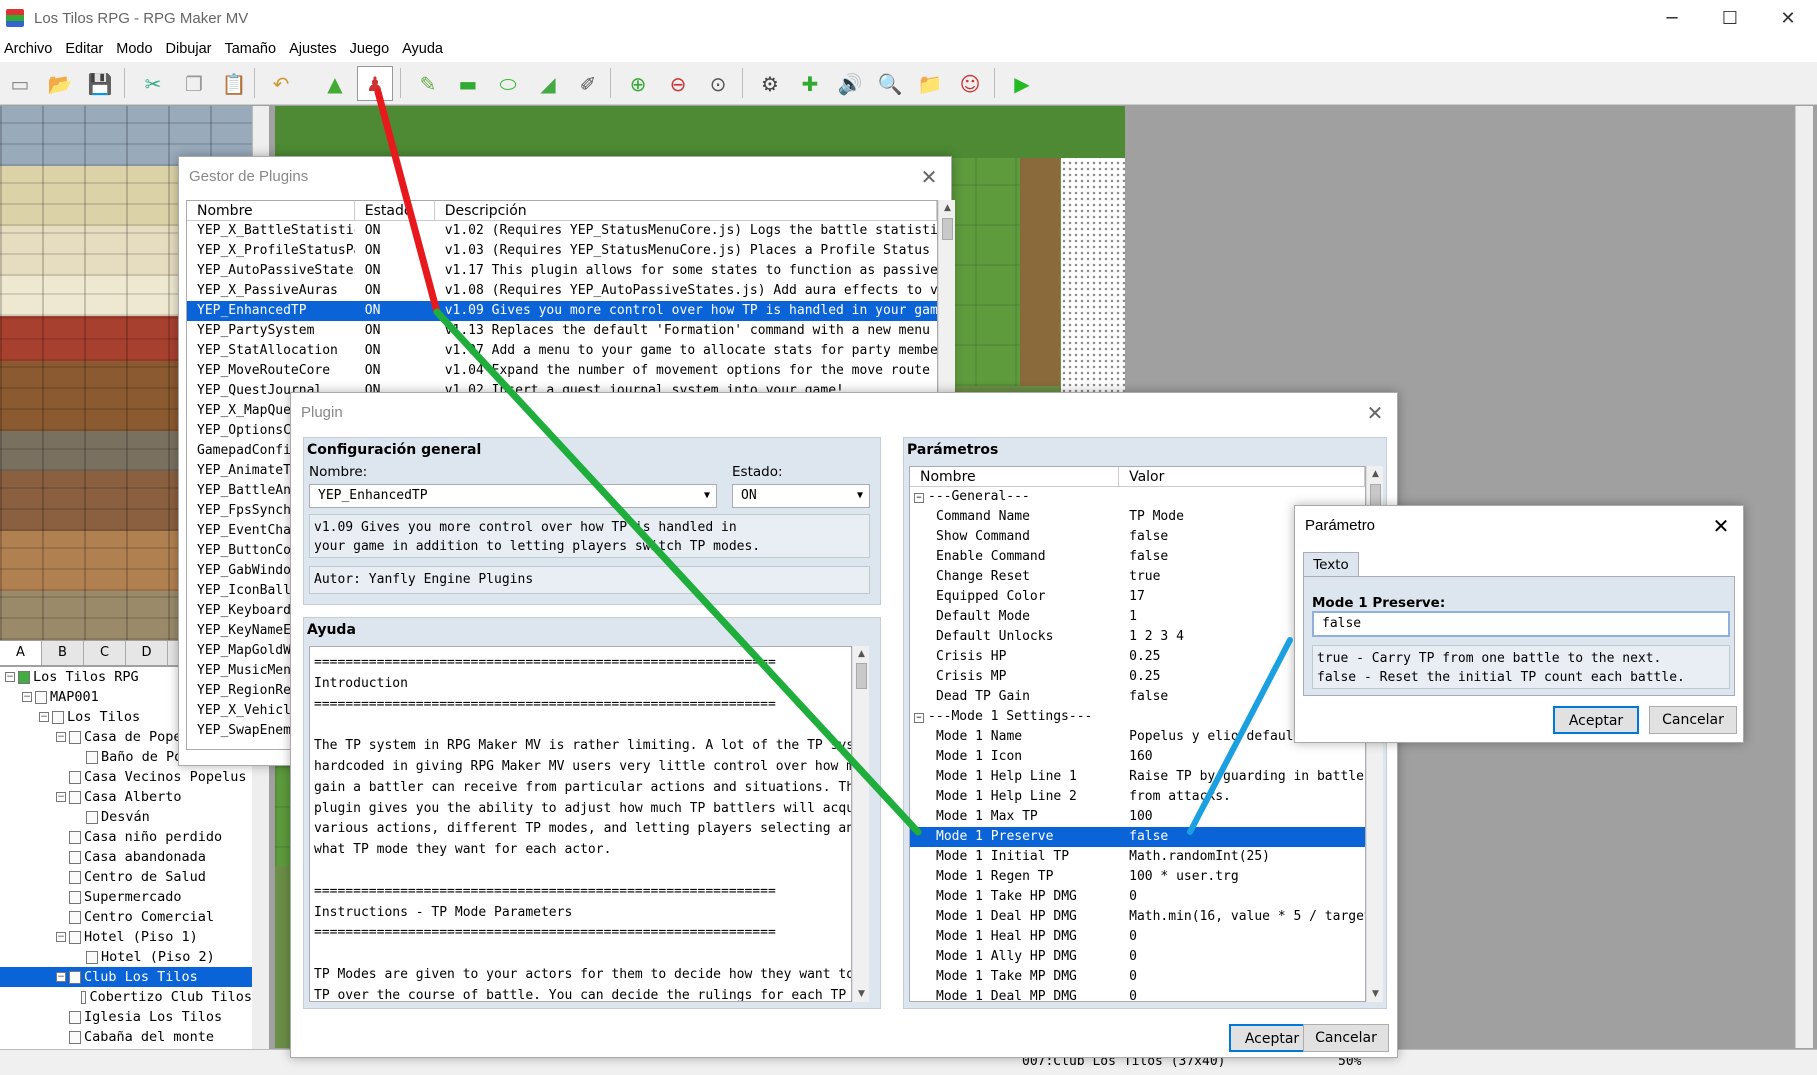  I want to click on param-col-name: Nombre, so click(1015, 476).